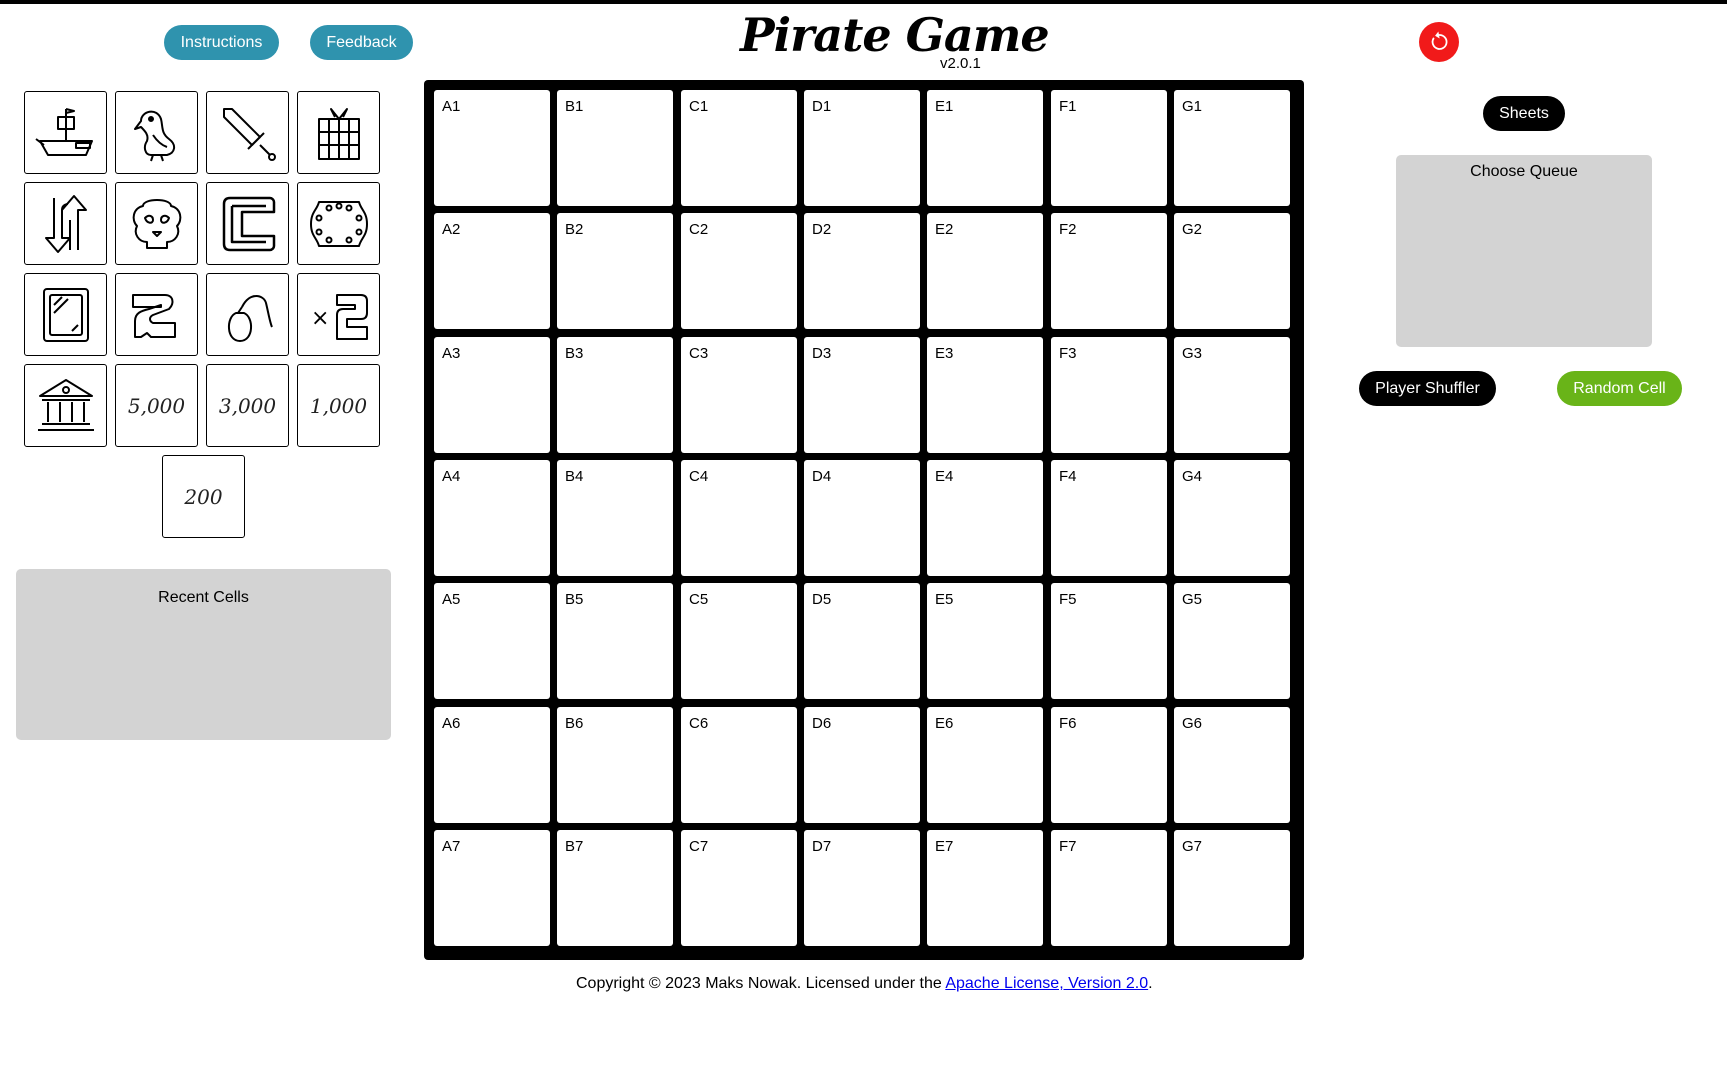  Describe the element at coordinates (1232, 395) in the screenshot. I see `board-cell-g3: G3` at that location.